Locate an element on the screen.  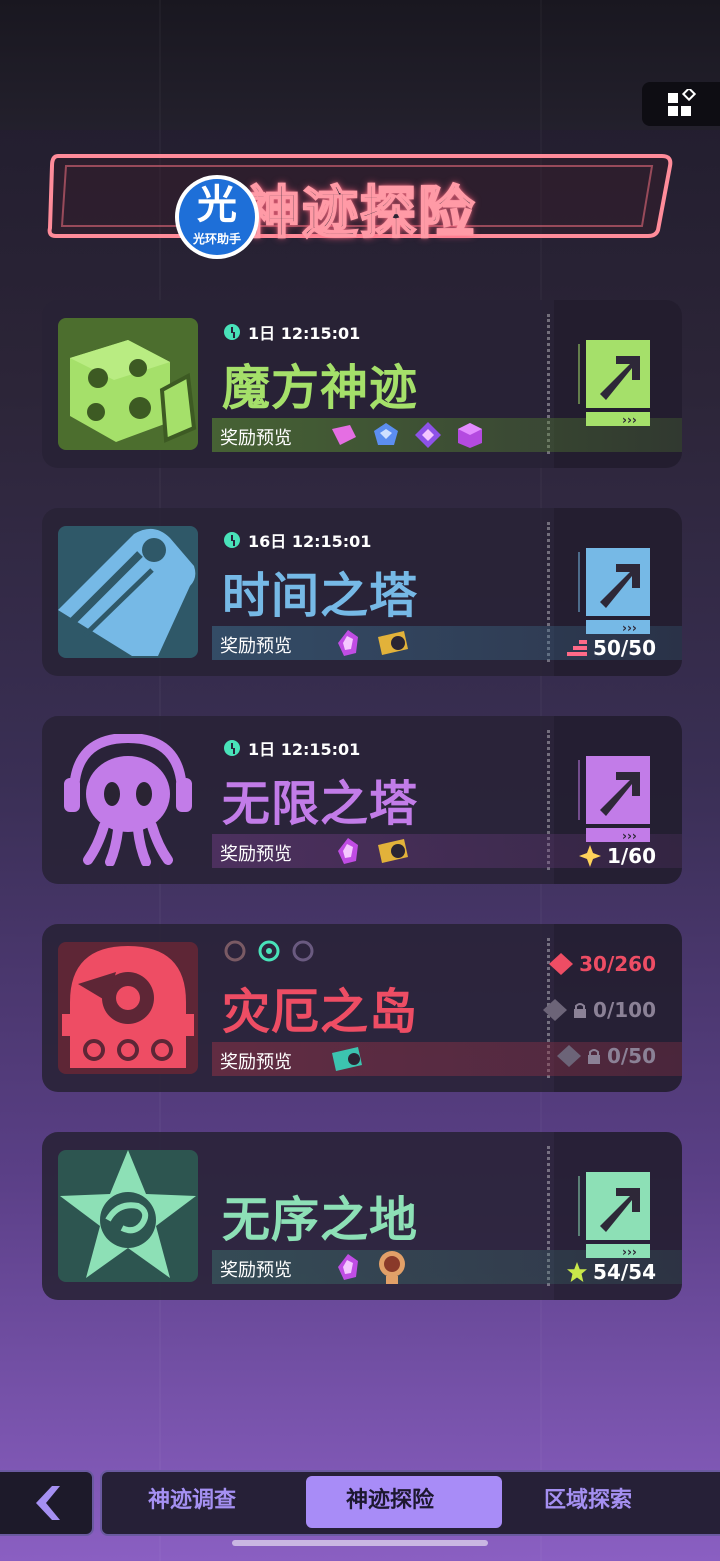
teal-ticket-icon is located at coordinates (347, 1059).